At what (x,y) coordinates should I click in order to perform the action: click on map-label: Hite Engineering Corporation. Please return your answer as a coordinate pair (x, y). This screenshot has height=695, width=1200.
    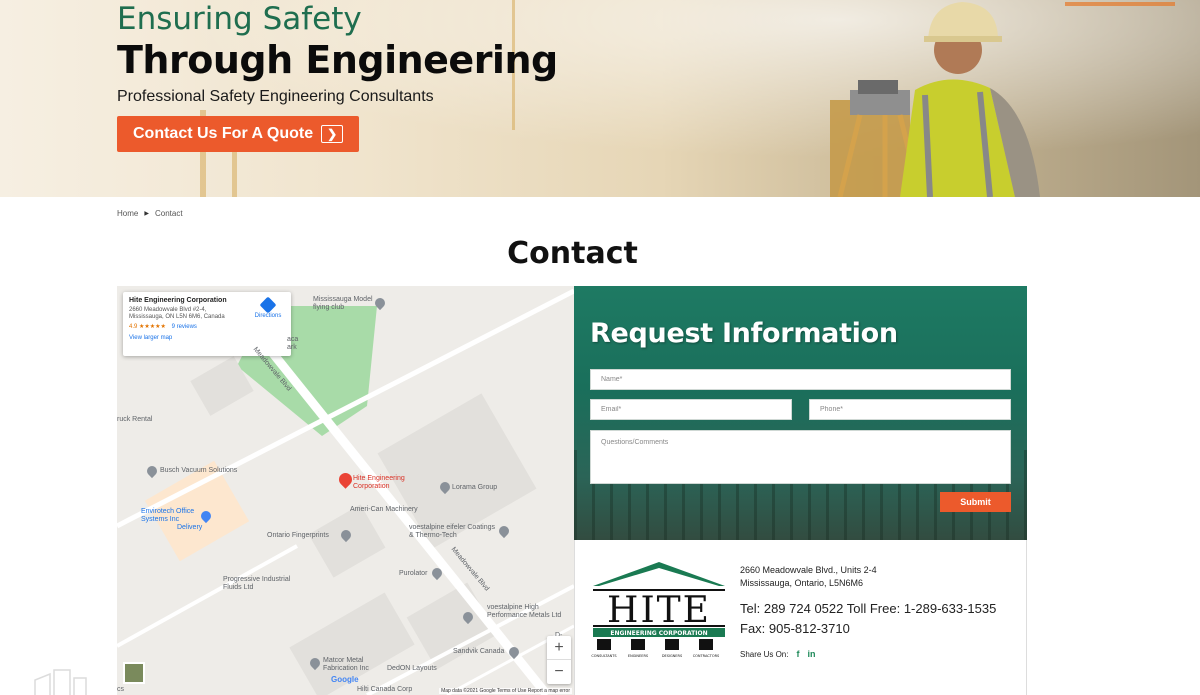
    Looking at the image, I should click on (379, 482).